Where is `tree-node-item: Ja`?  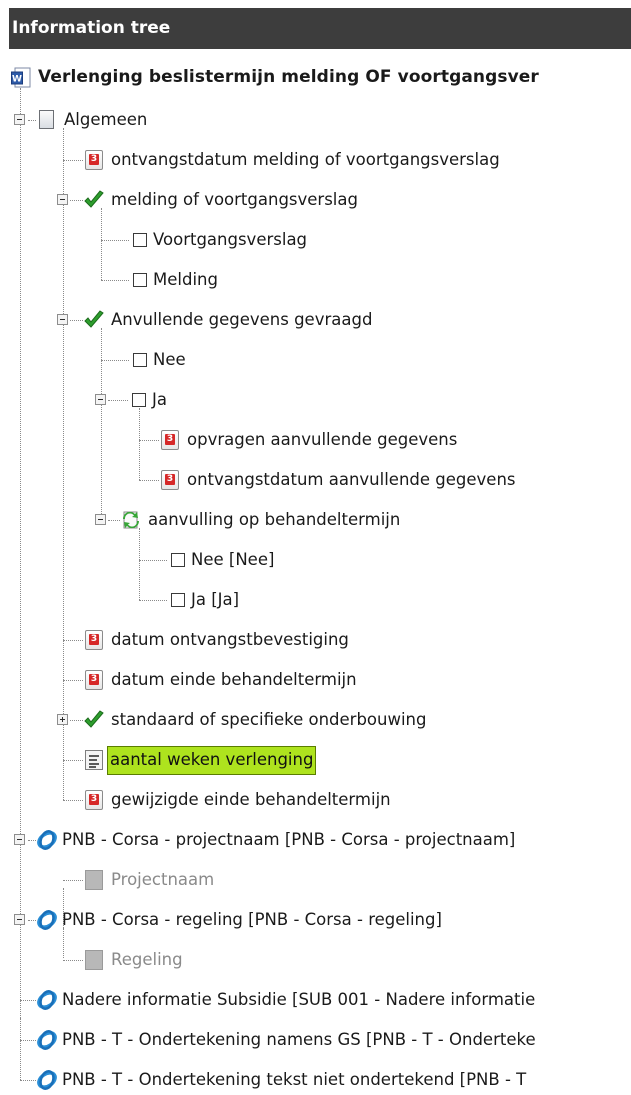 tree-node-item: Ja is located at coordinates (147, 400).